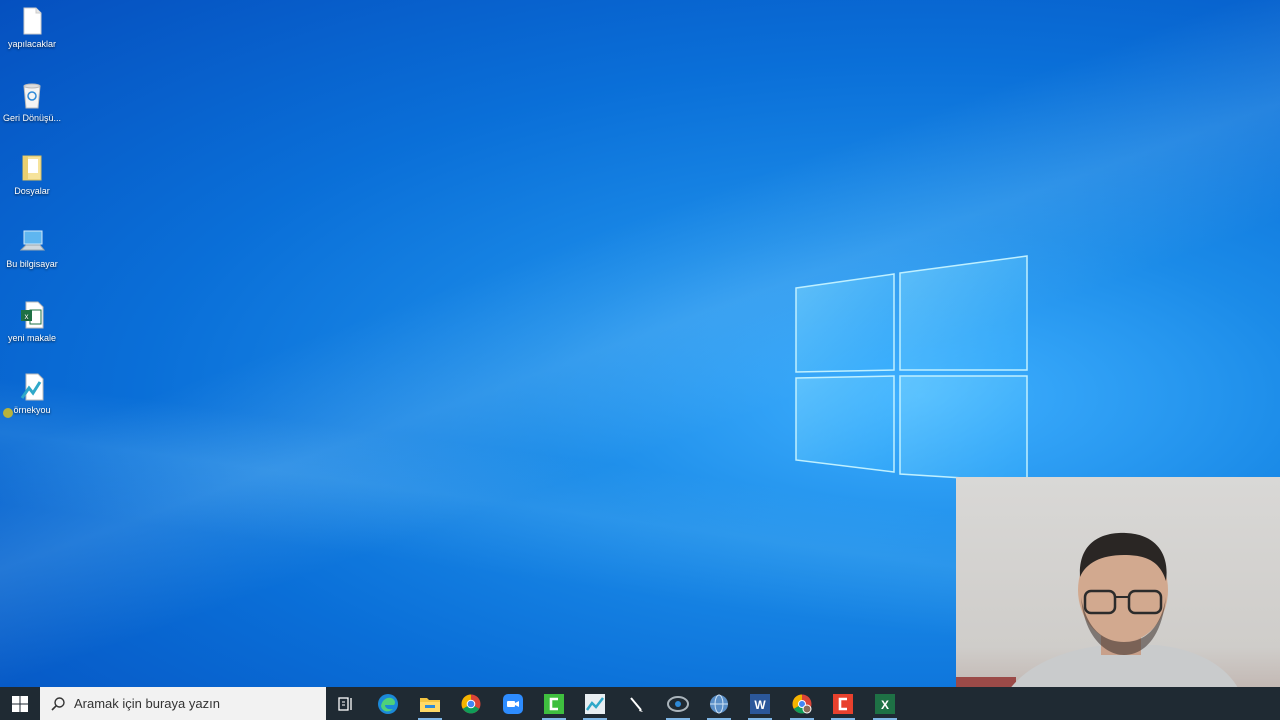 The width and height of the screenshot is (1280, 720). Describe the element at coordinates (32, 191) in the screenshot. I see `desktop-icon-label: Dosyalar` at that location.